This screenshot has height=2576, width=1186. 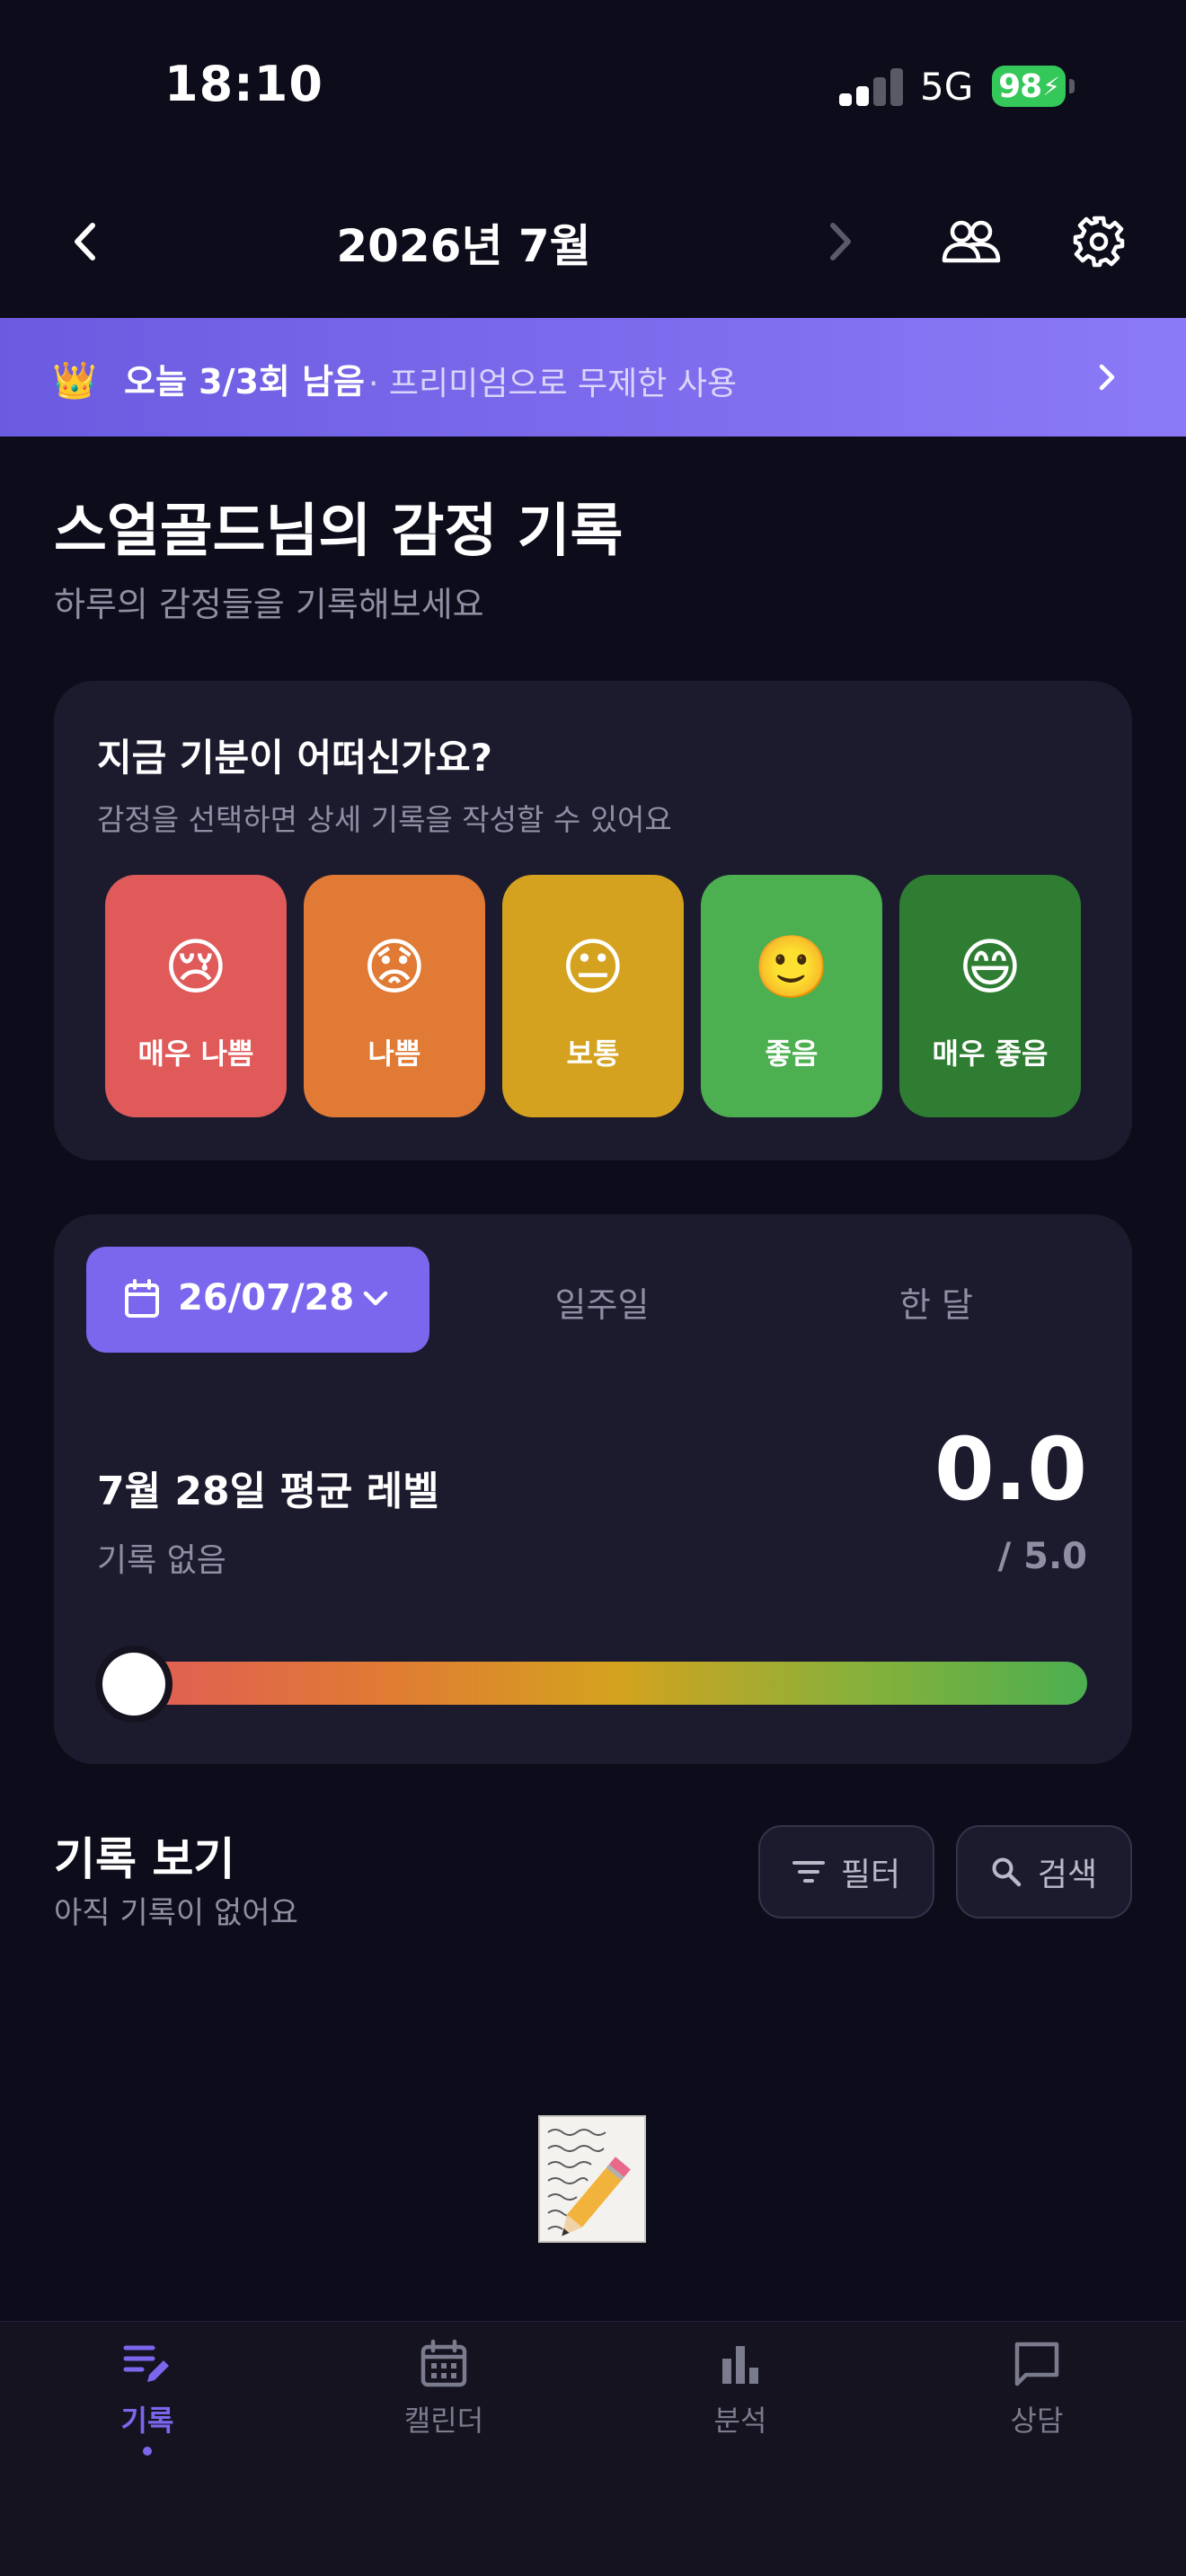 What do you see at coordinates (1072, 86) in the screenshot?
I see `battery-nub` at bounding box center [1072, 86].